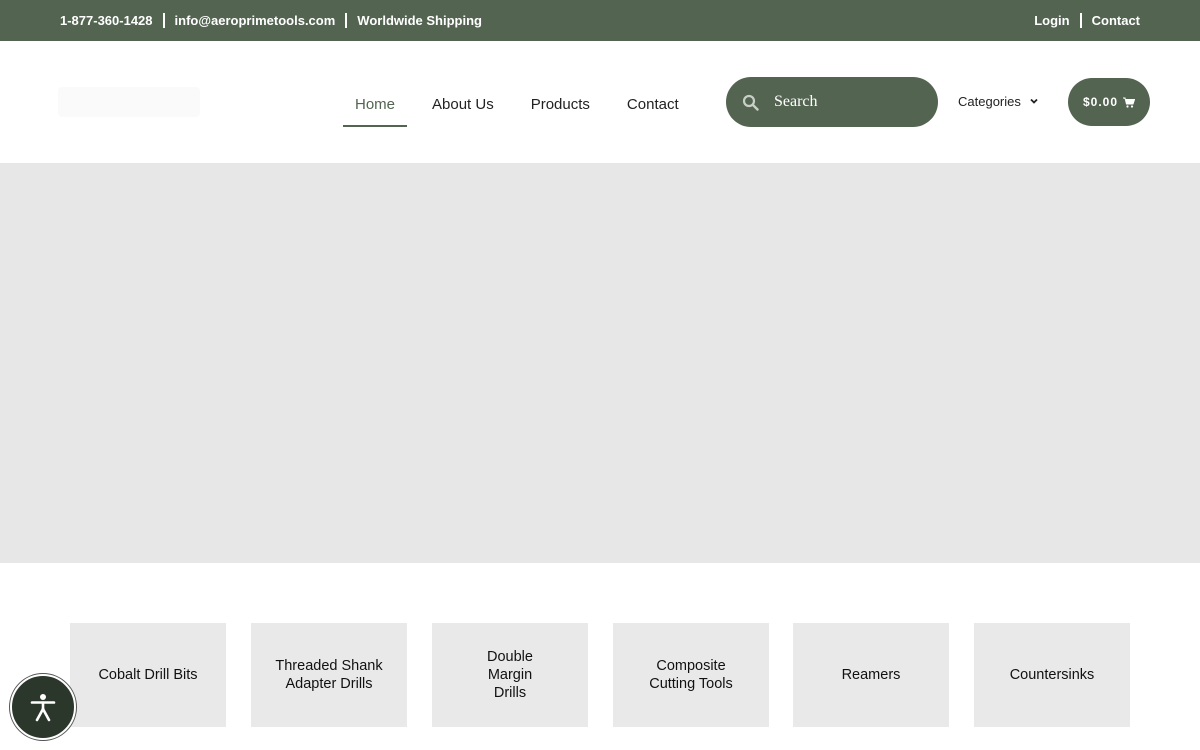  What do you see at coordinates (1100, 102) in the screenshot?
I see `cart-total: $0.00` at bounding box center [1100, 102].